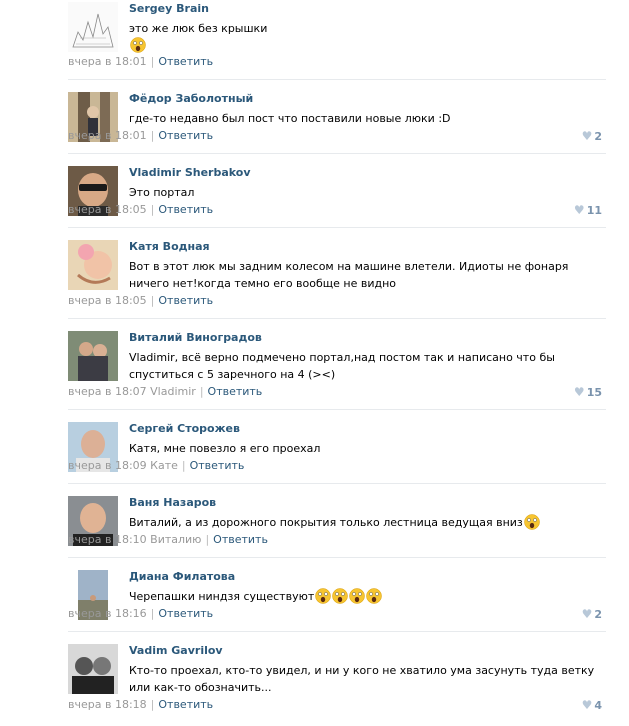 Image resolution: width=629 pixels, height=726 pixels. I want to click on like-count: 15, so click(594, 392).